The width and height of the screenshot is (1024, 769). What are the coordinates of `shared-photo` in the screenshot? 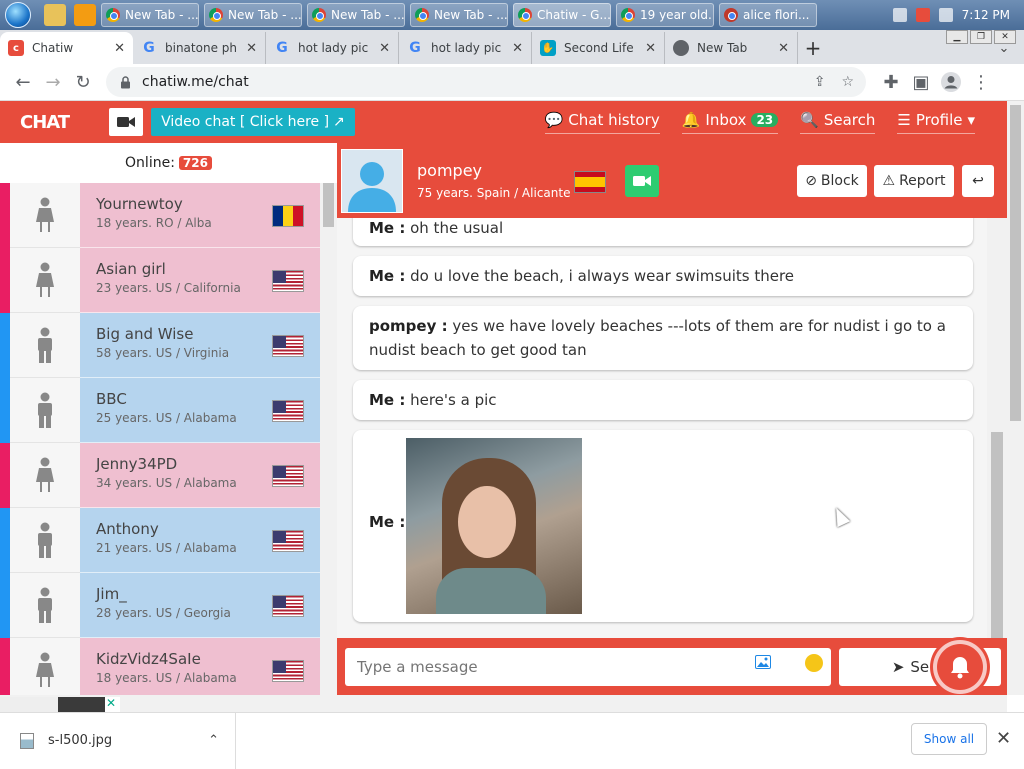 It's located at (494, 526).